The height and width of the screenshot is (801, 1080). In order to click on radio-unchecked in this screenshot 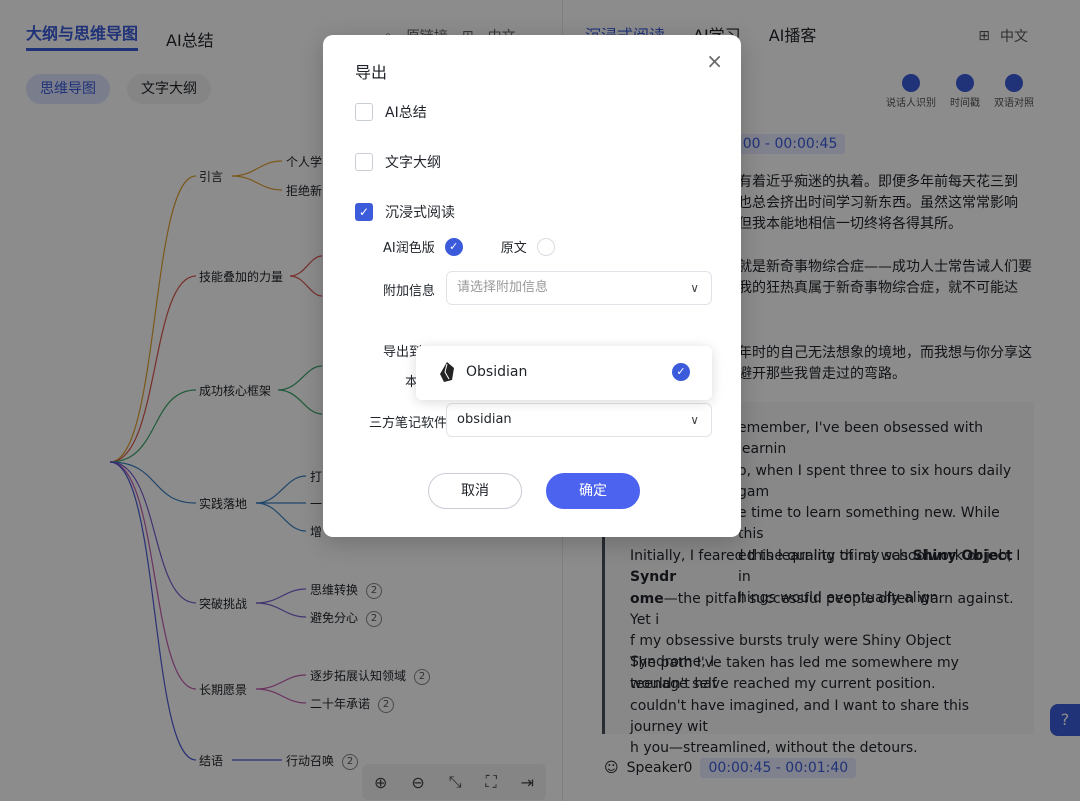, I will do `click(545, 246)`.